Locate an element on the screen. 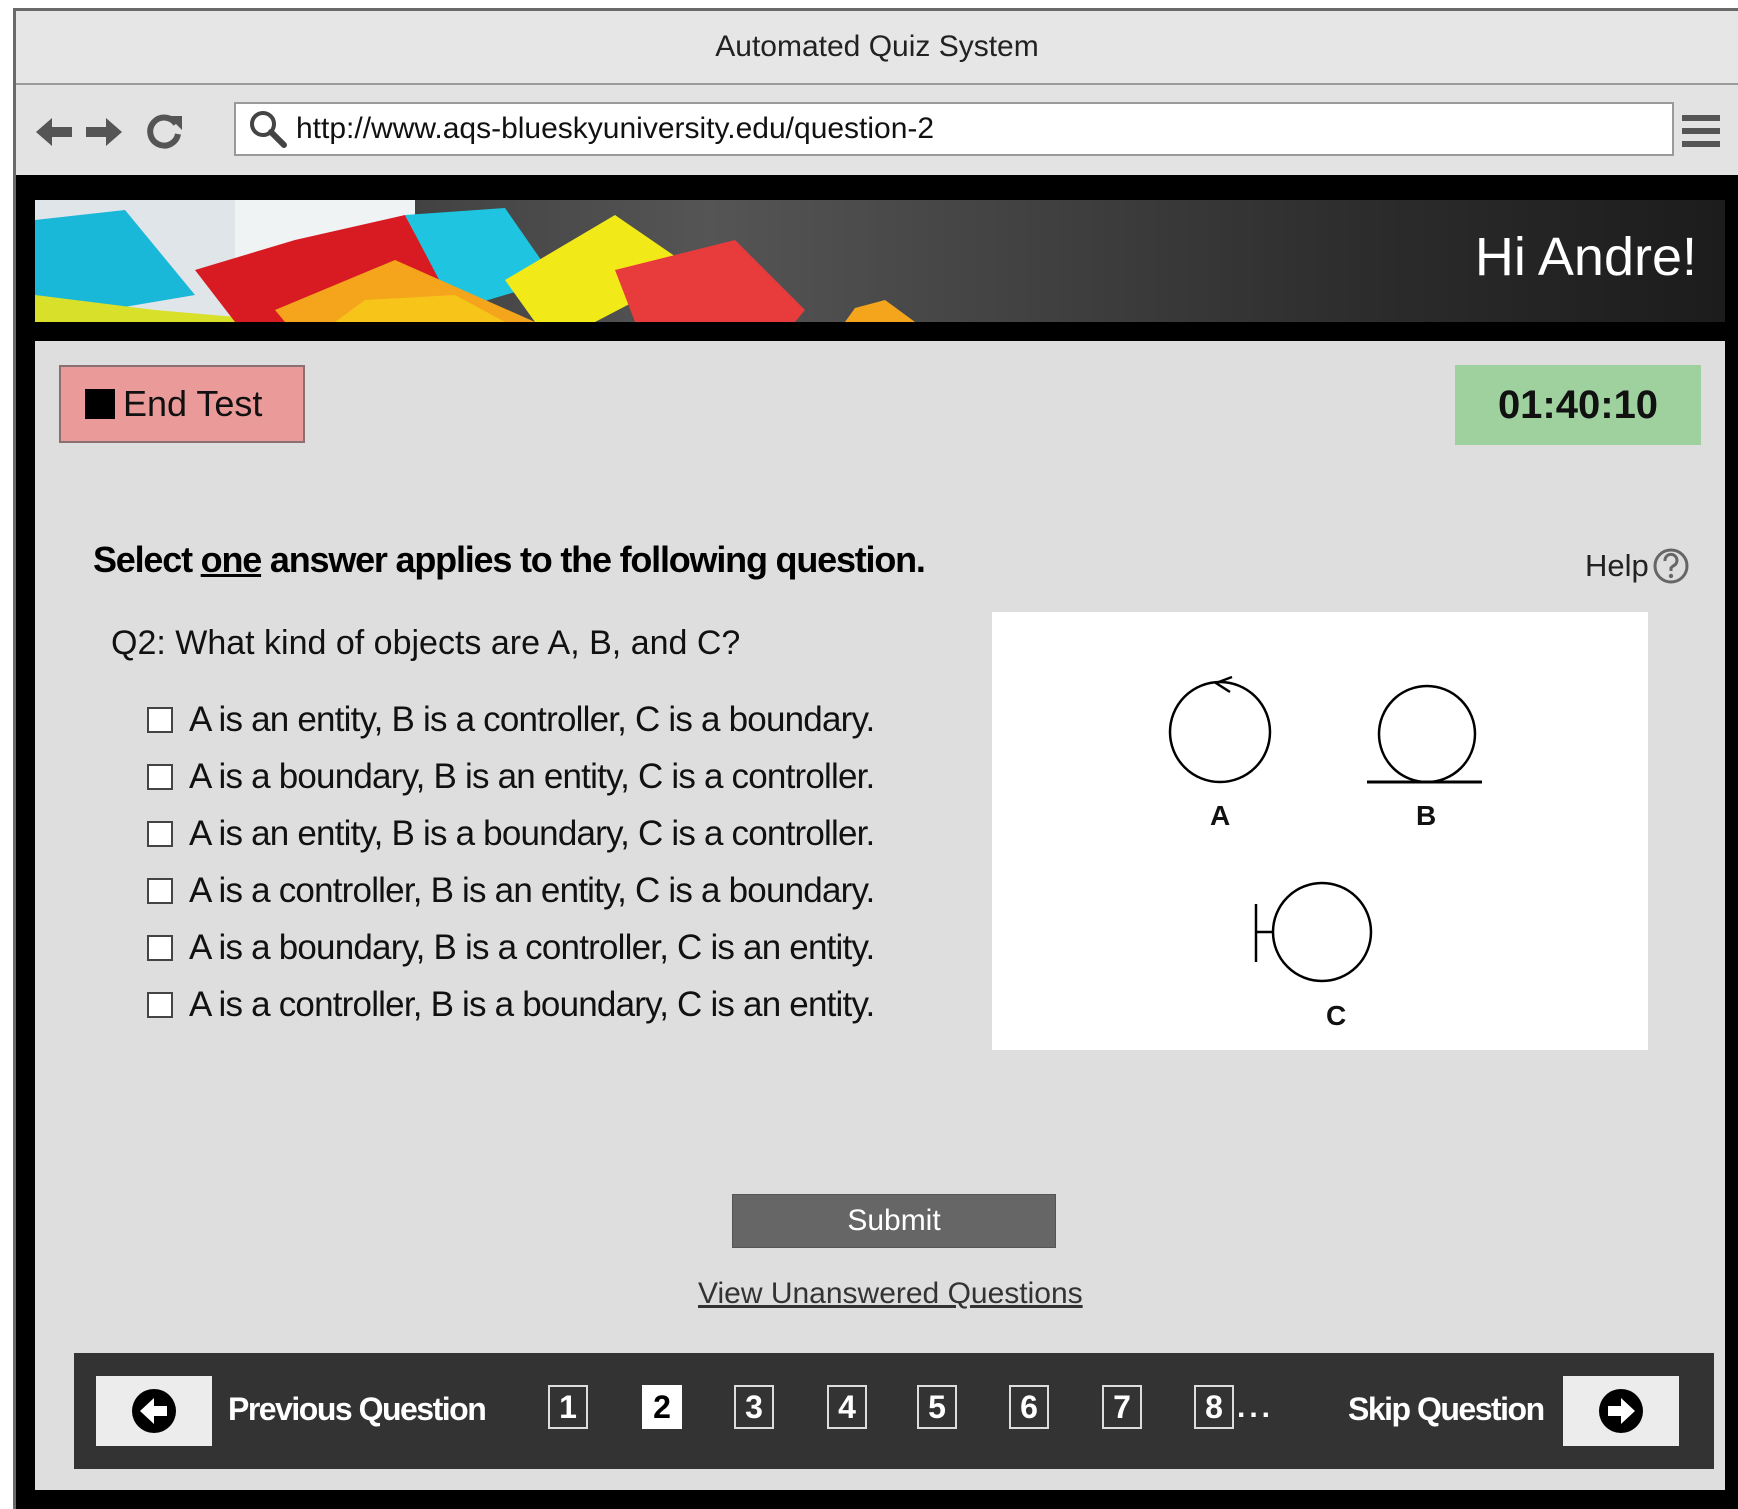 The image size is (1738, 1509). help-label: Help is located at coordinates (1617, 565).